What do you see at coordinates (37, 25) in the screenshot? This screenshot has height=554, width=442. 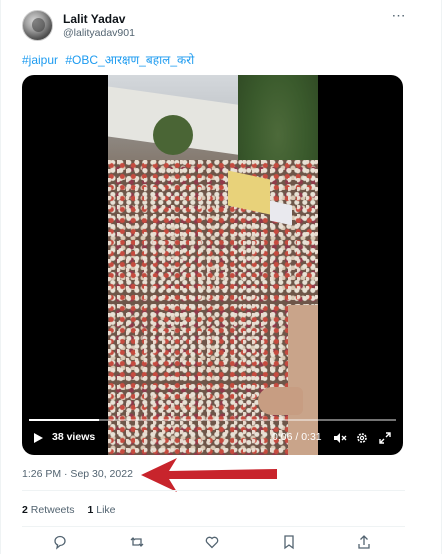 I see `avatar` at bounding box center [37, 25].